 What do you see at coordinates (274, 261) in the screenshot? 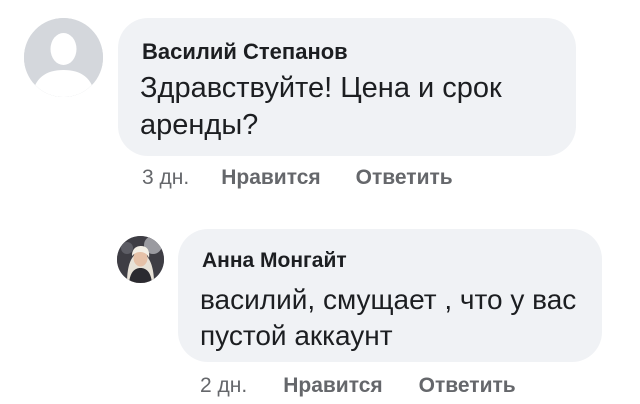
I see `comment-author: Анна Монгайт` at bounding box center [274, 261].